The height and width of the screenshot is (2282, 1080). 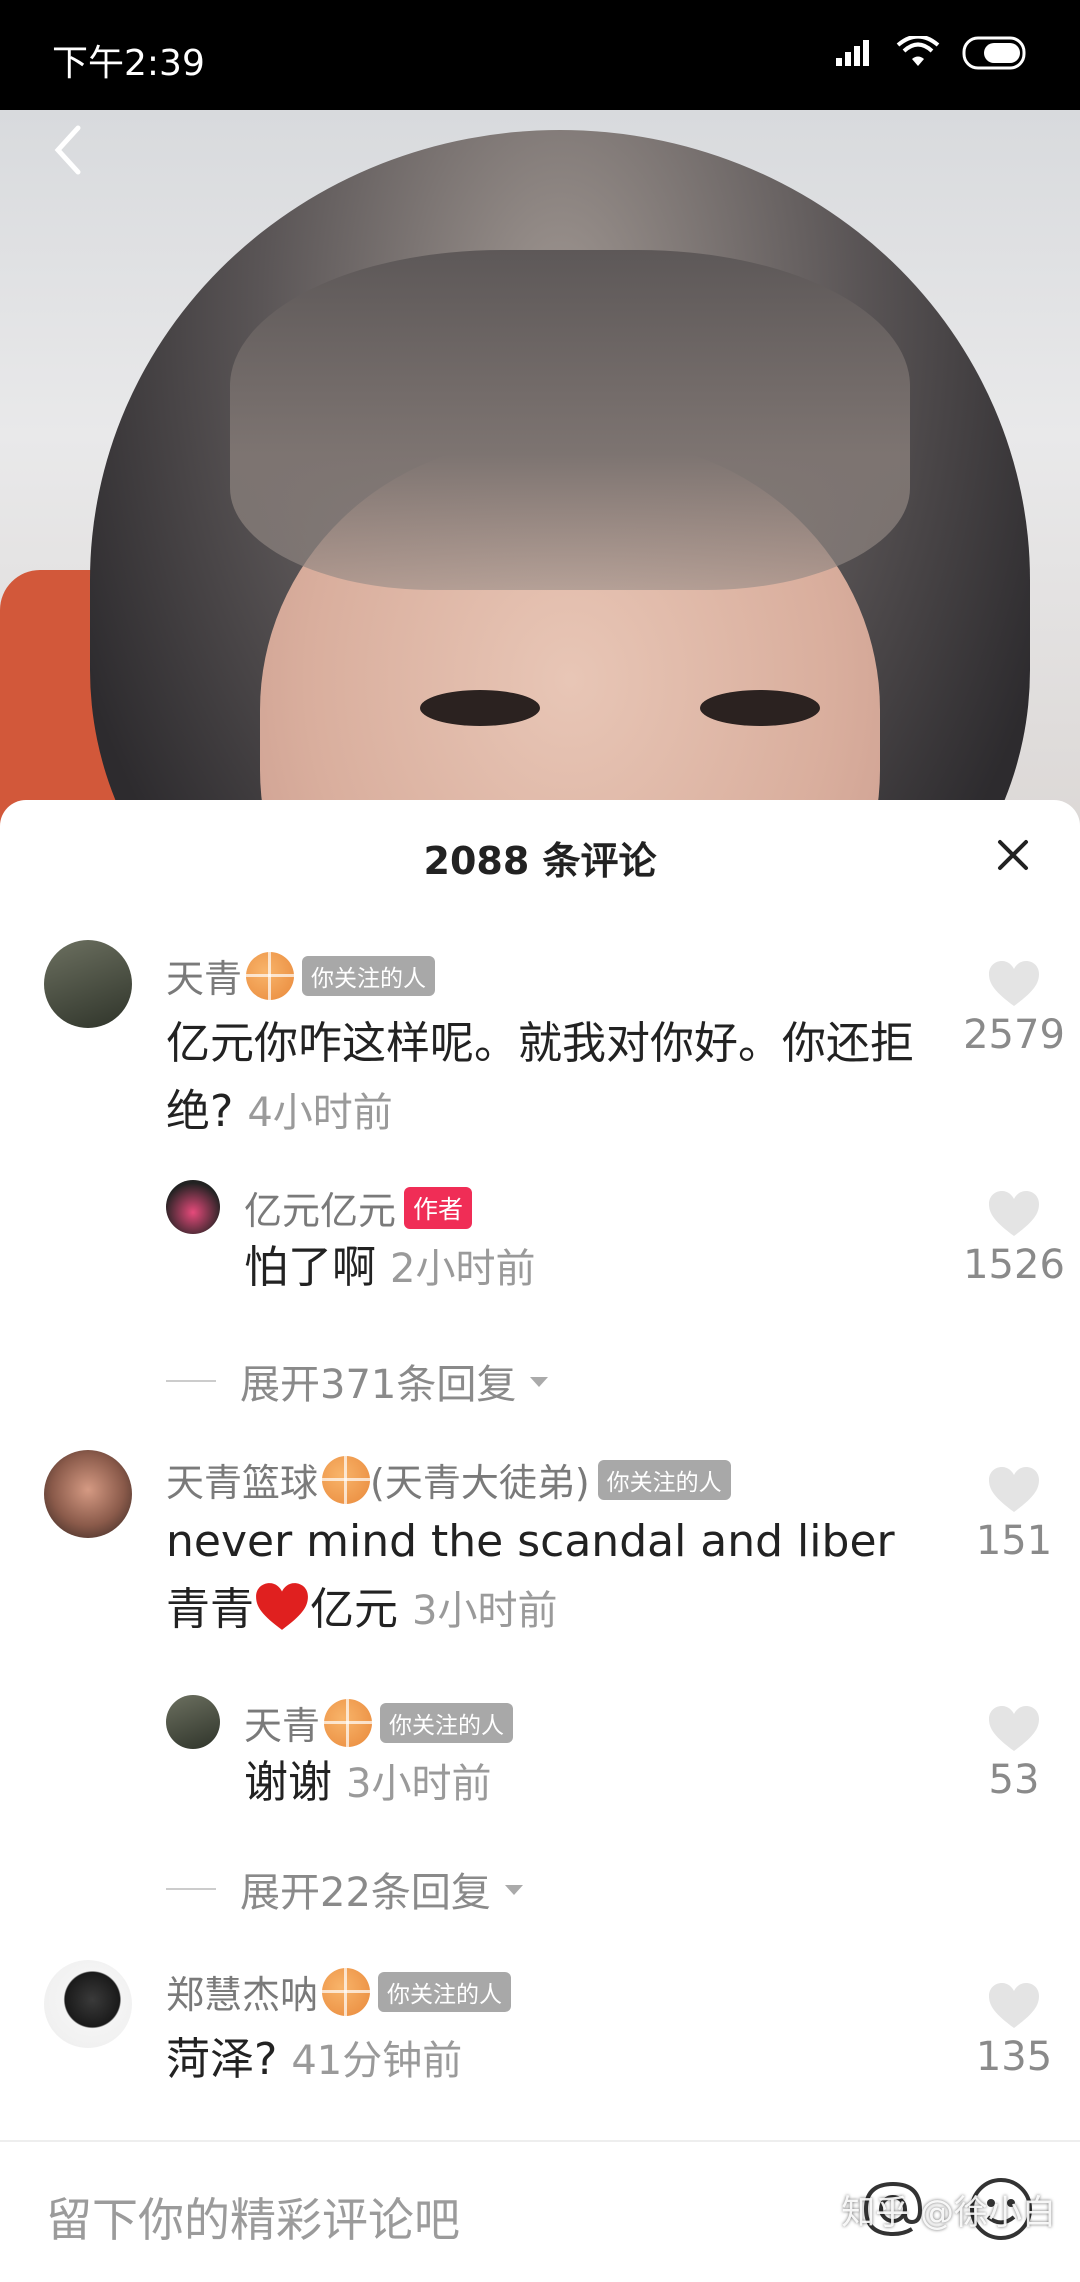 I want to click on reply-time: 2小时前, so click(x=463, y=1269).